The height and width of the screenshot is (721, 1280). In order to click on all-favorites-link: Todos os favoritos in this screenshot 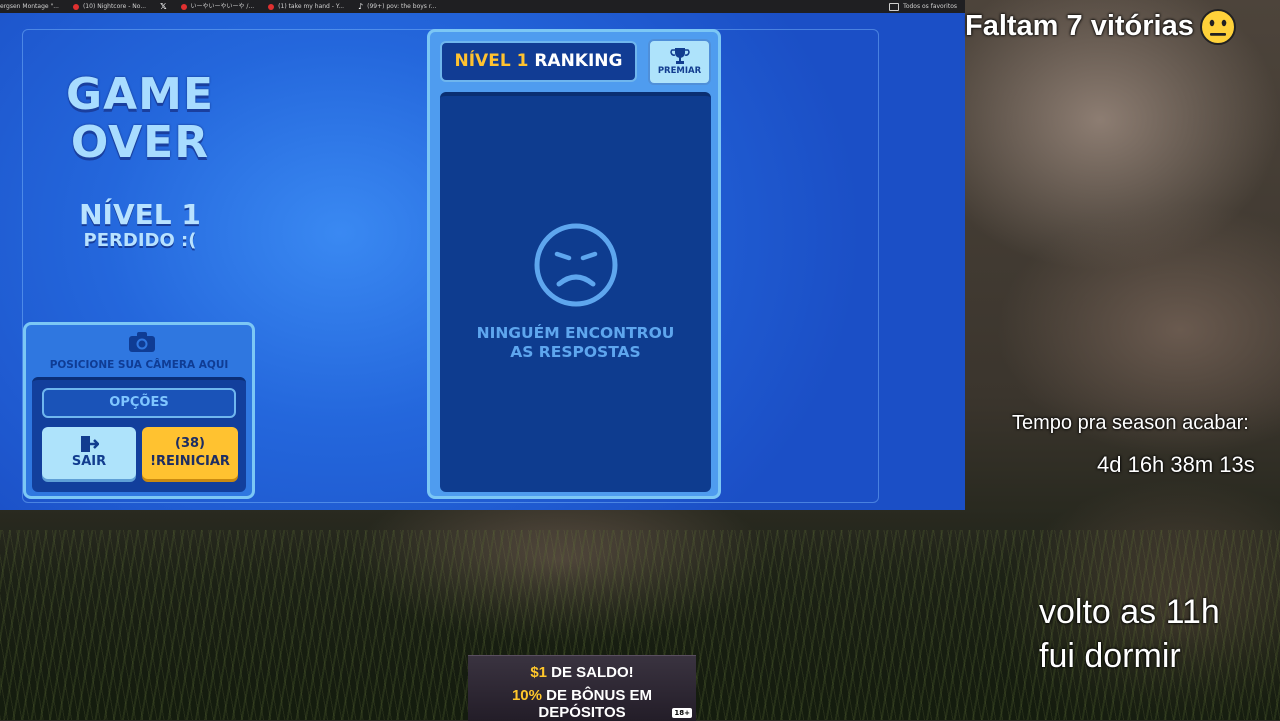, I will do `click(927, 6)`.